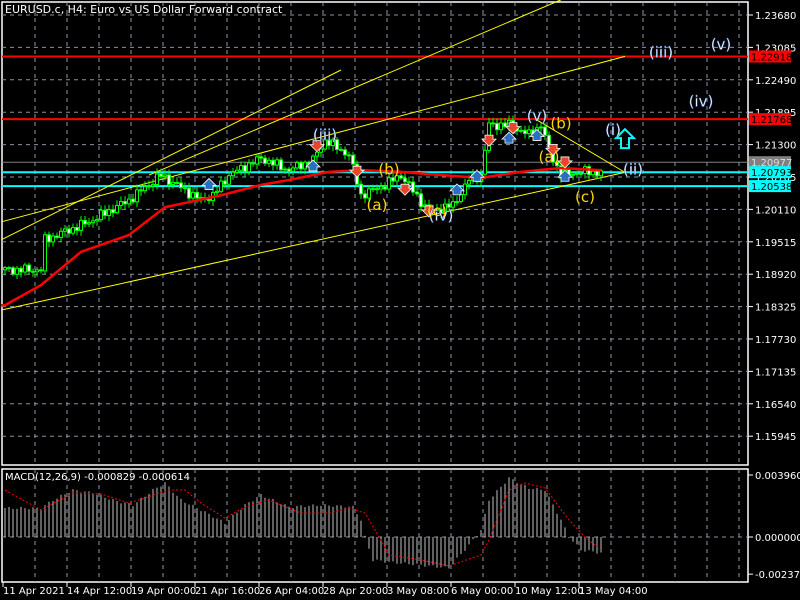 The image size is (800, 600). What do you see at coordinates (437, 211) in the screenshot?
I see `wave-label: (c)` at bounding box center [437, 211].